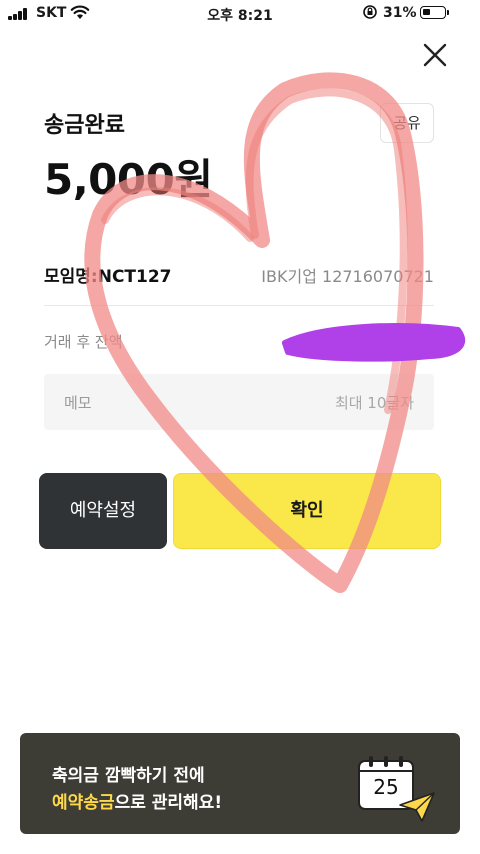  Describe the element at coordinates (435, 55) in the screenshot. I see `close-icon` at that location.